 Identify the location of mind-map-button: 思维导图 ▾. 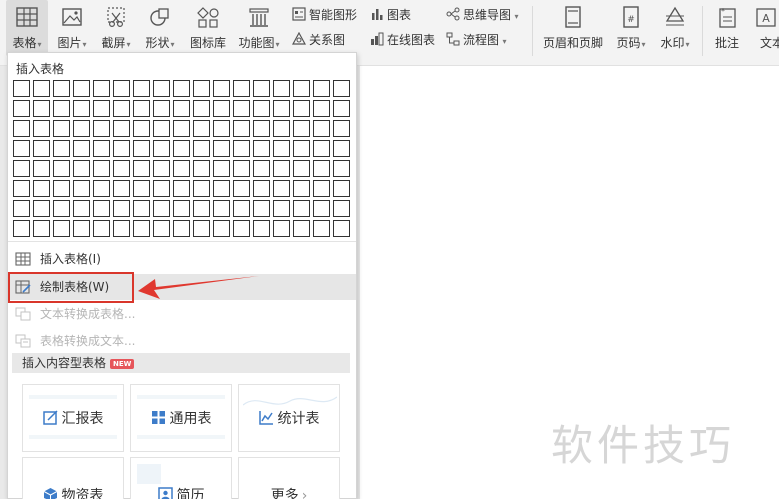
(482, 15).